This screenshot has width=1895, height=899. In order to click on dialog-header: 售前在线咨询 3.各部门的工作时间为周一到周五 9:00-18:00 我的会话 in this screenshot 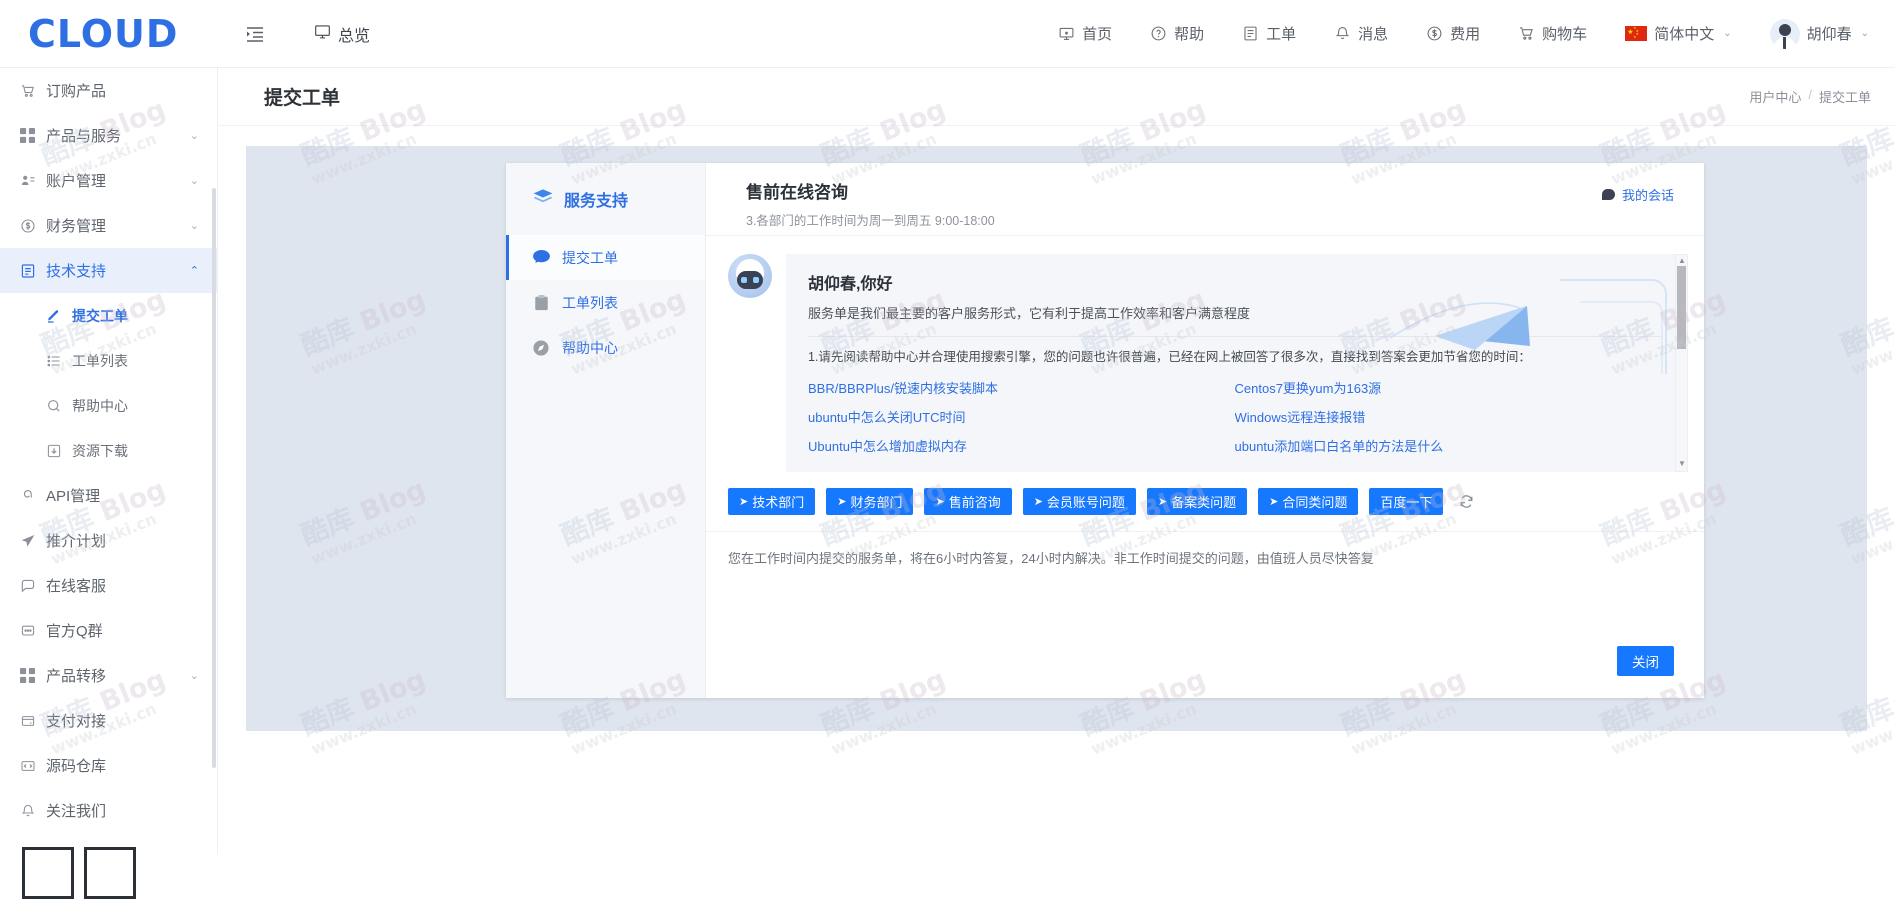, I will do `click(1205, 199)`.